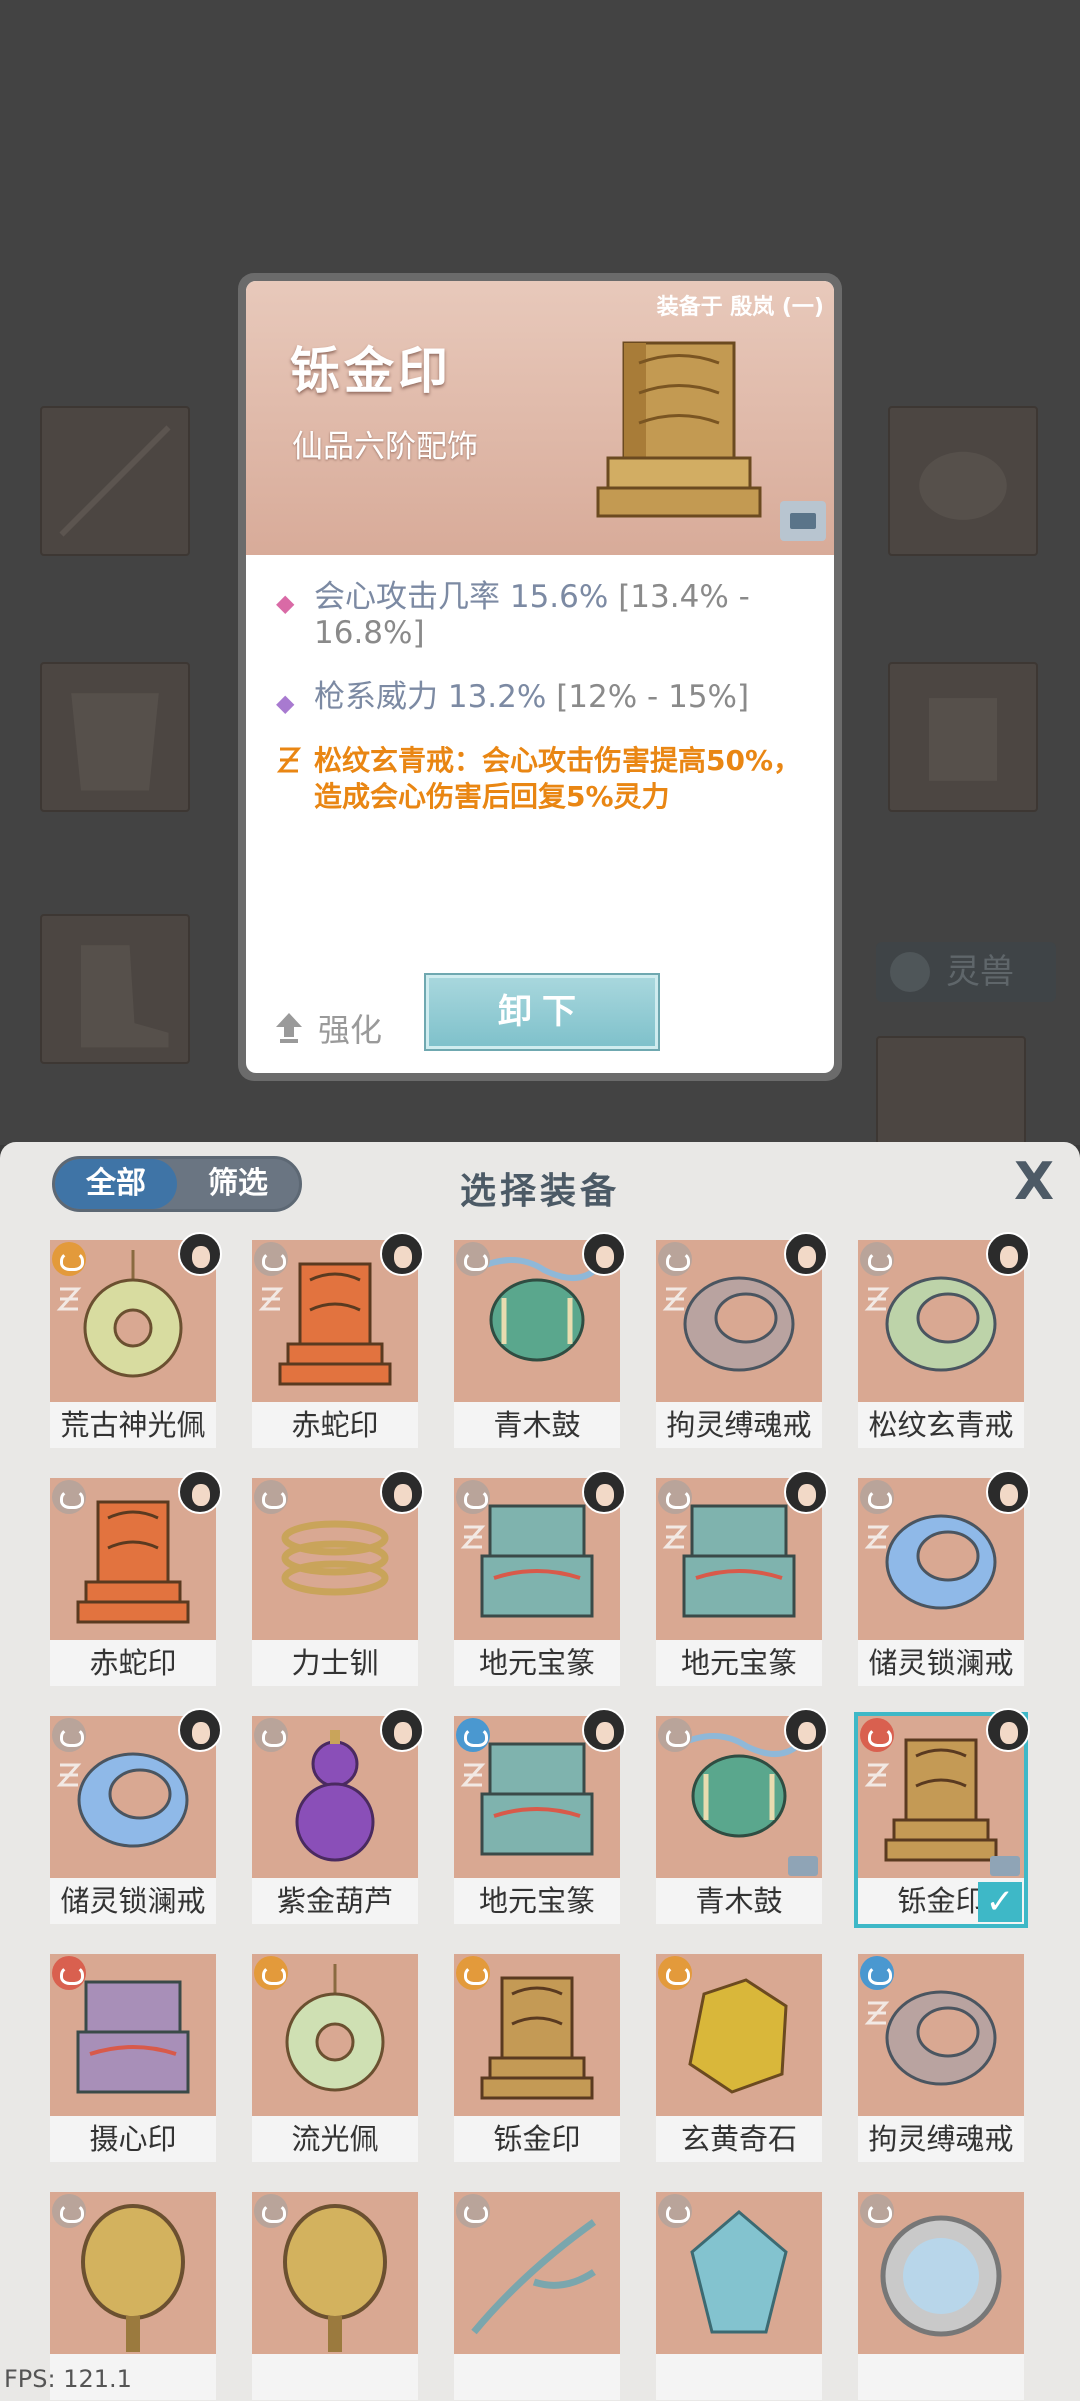 The height and width of the screenshot is (2401, 1080). Describe the element at coordinates (371, 371) in the screenshot. I see `item-name: 铄金印` at that location.